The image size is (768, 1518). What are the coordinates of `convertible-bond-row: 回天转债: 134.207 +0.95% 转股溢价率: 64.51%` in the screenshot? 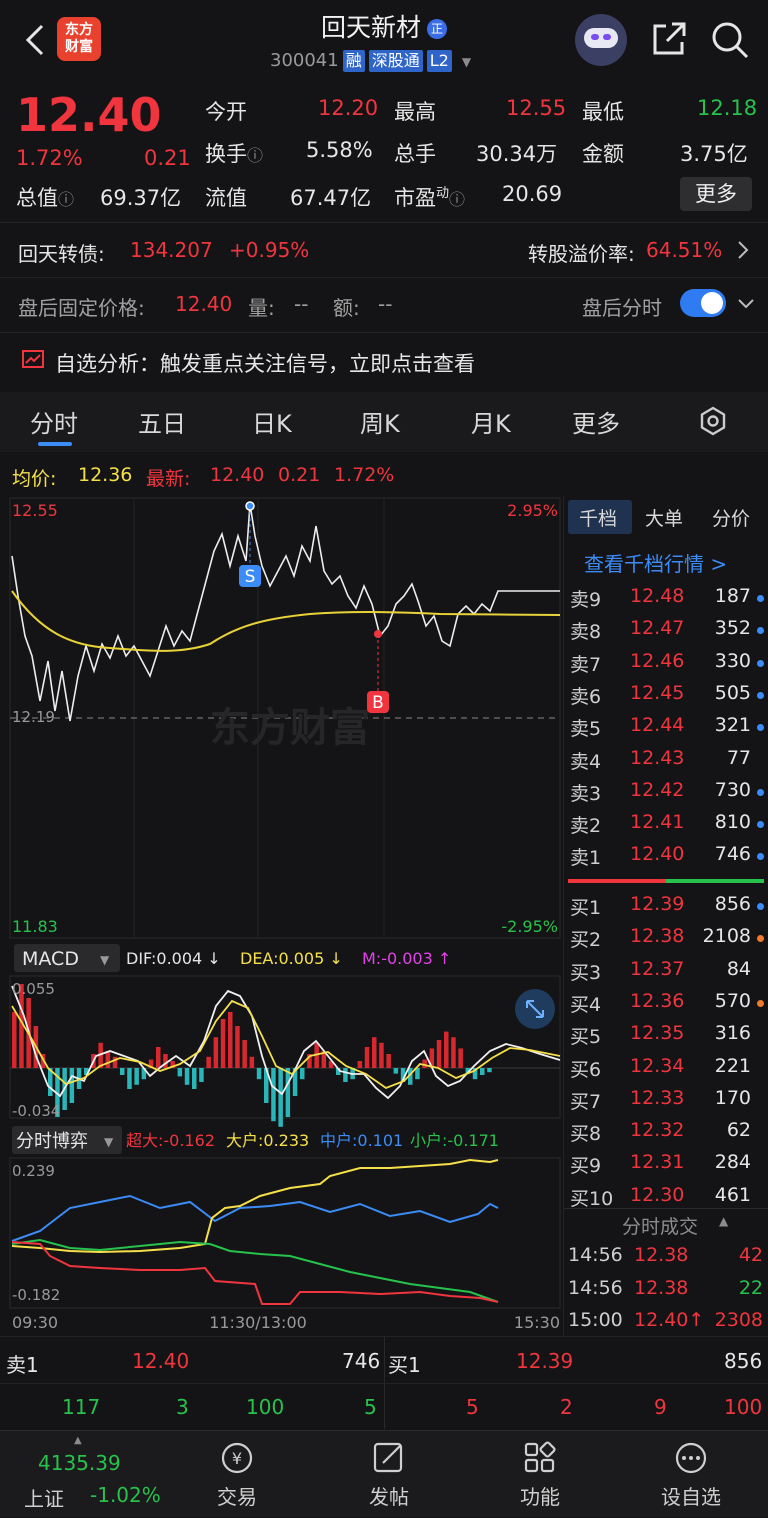 It's located at (384, 250).